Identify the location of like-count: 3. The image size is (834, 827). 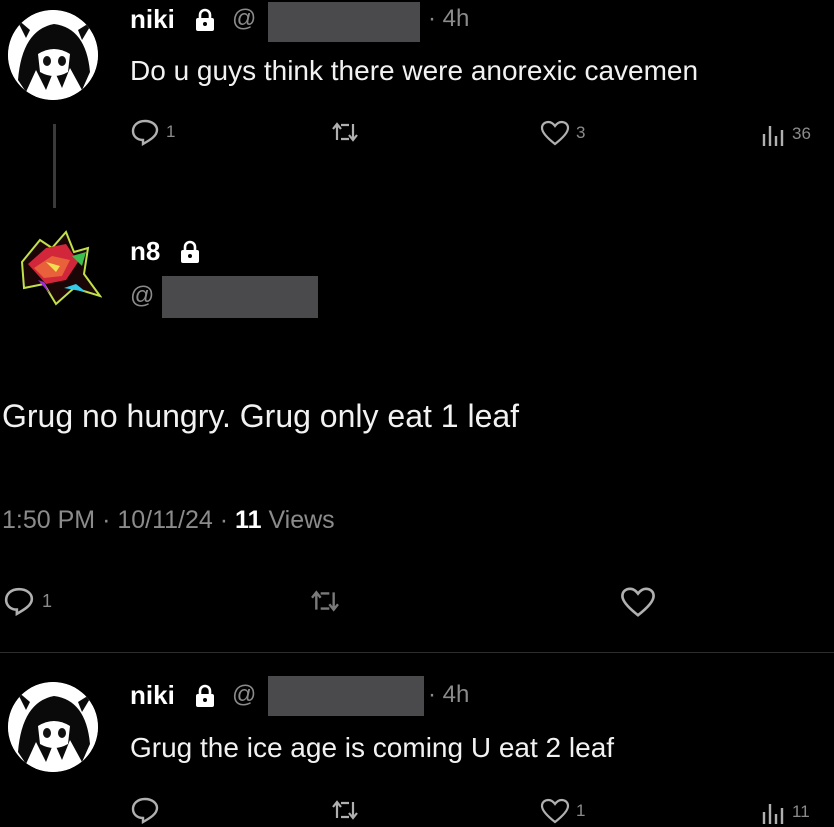
(581, 132).